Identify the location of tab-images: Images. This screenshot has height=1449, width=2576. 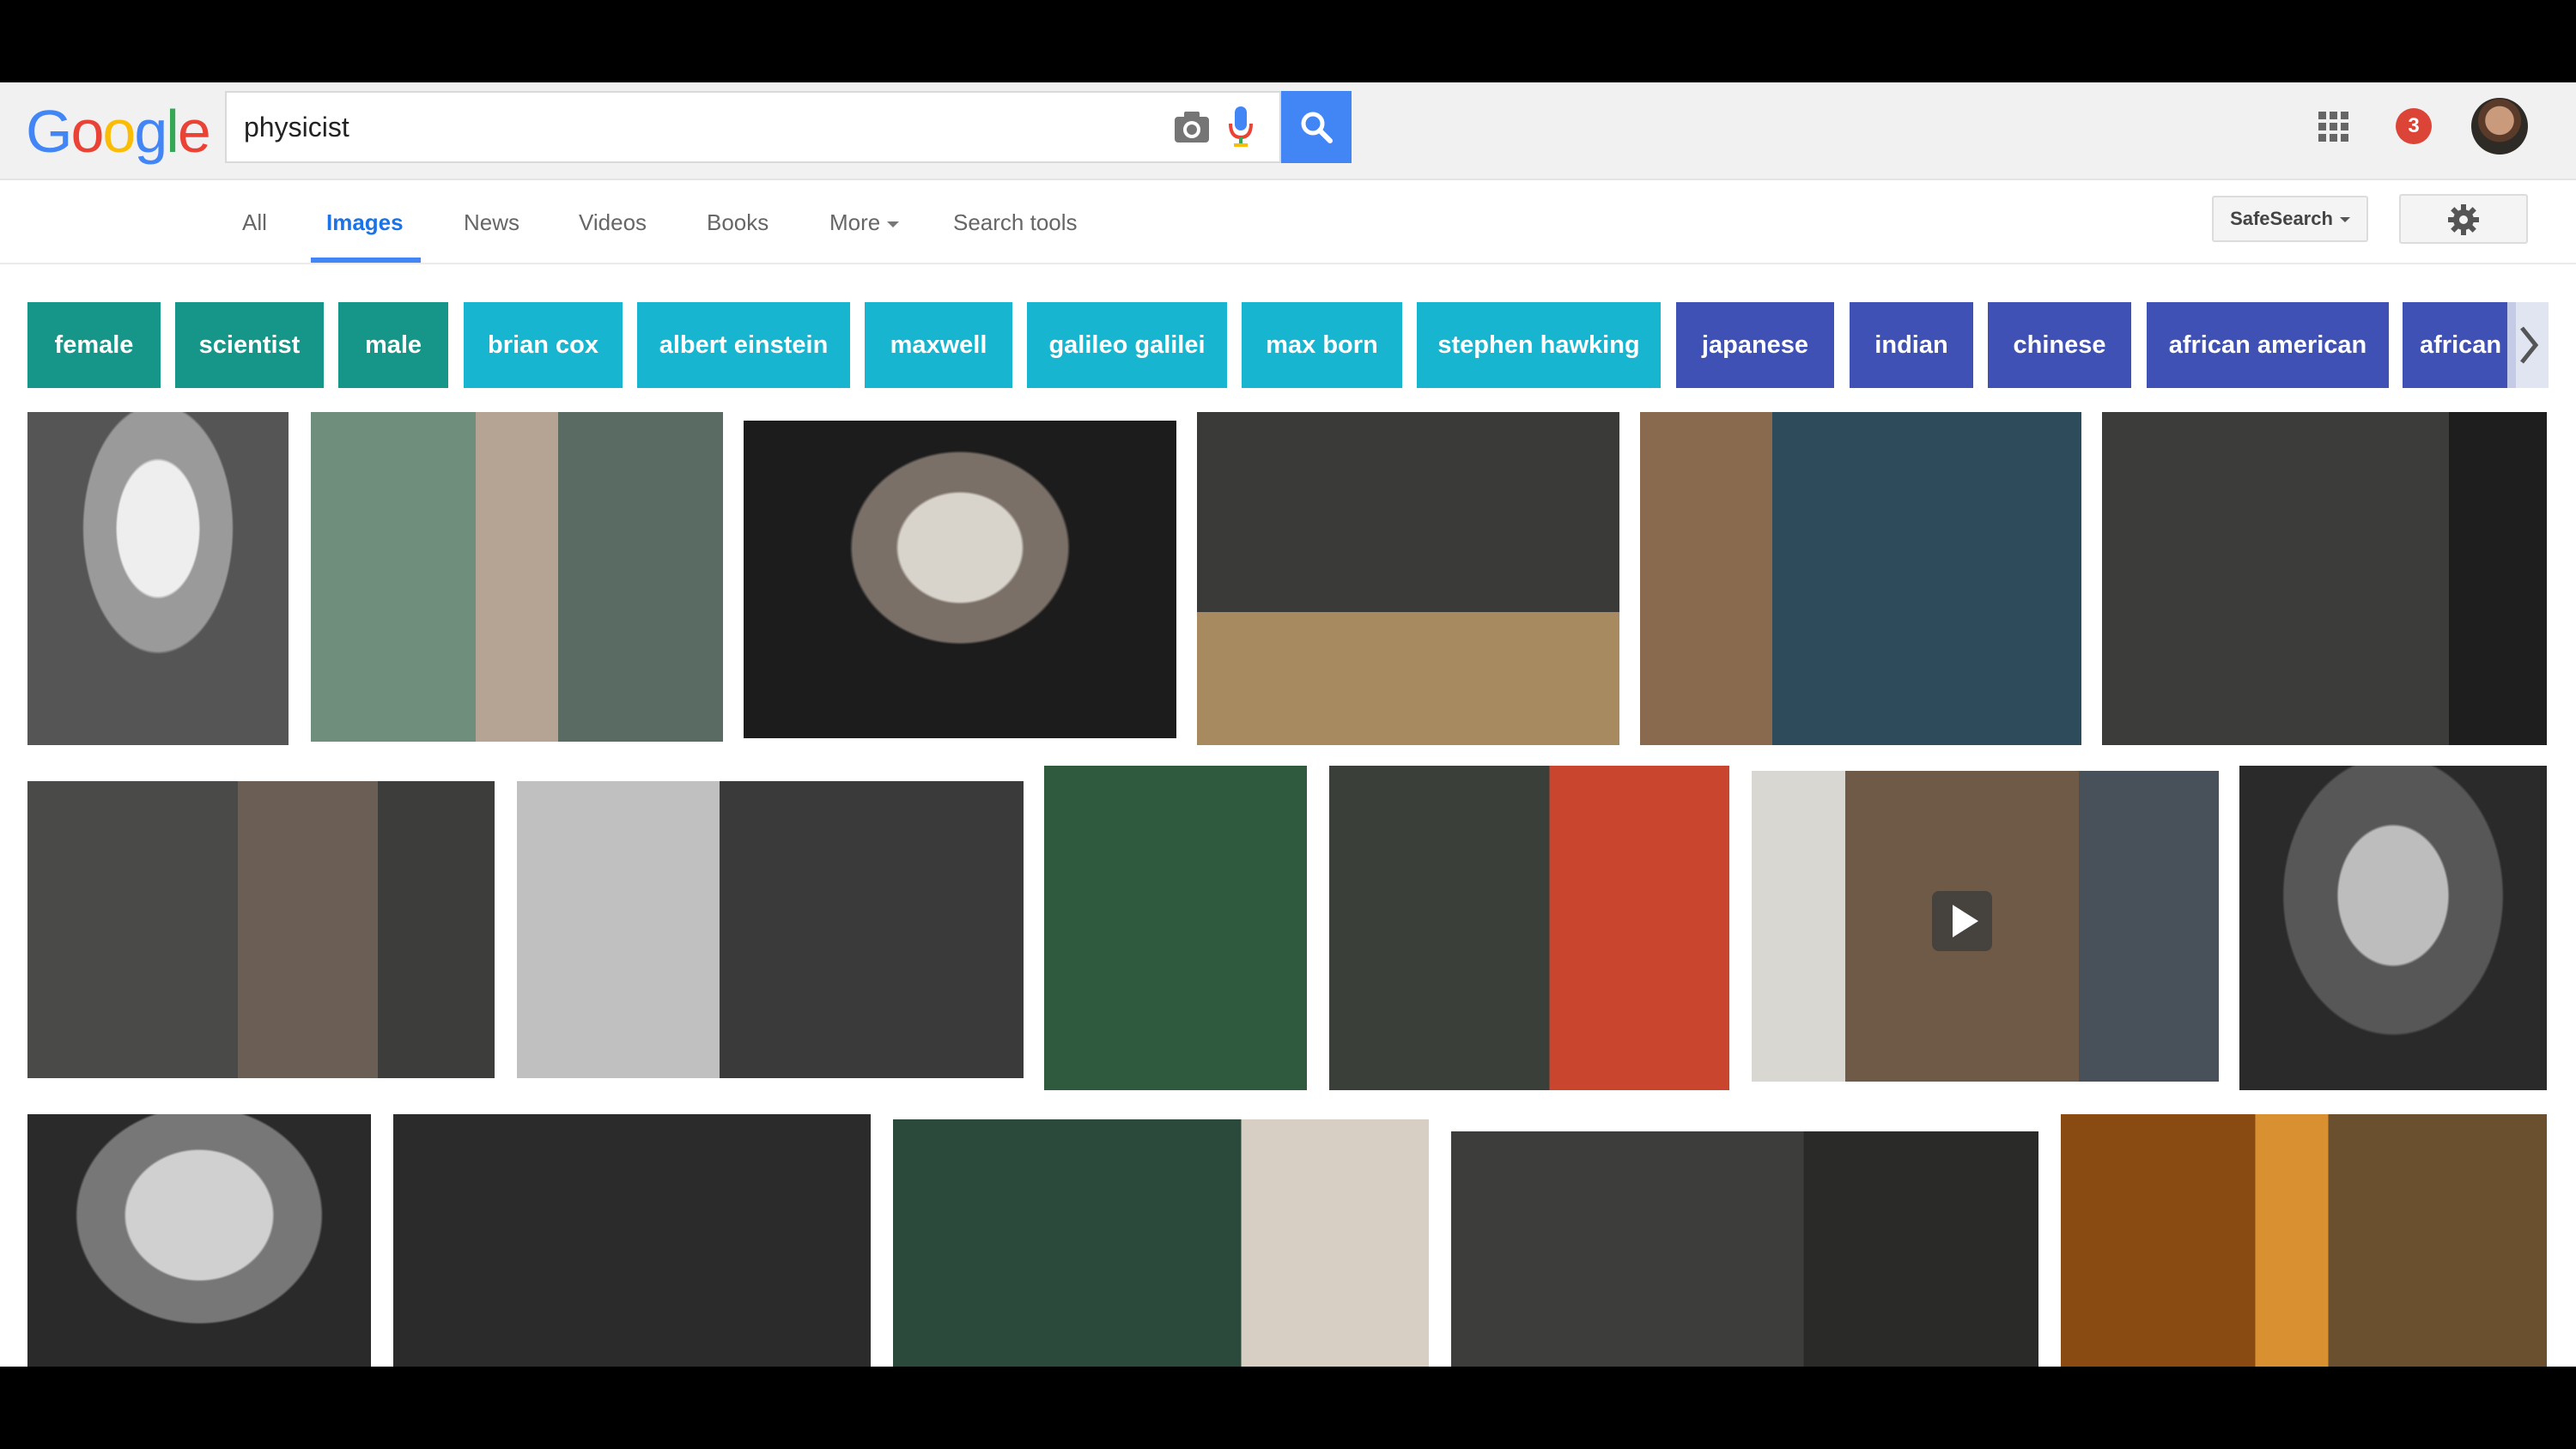
(366, 221).